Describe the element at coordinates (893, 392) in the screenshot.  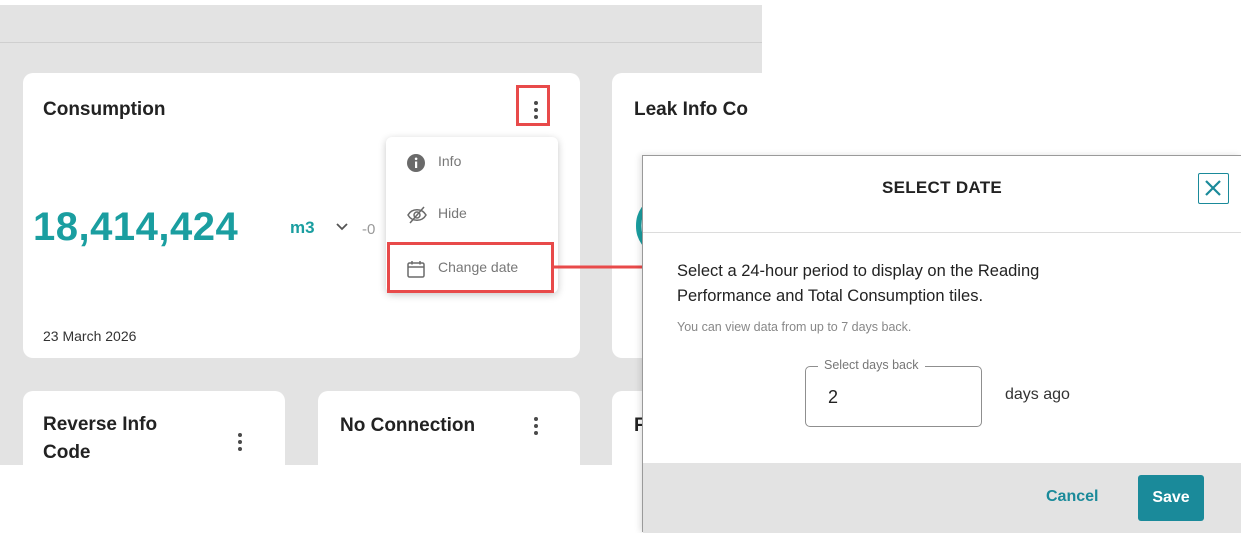
I see `days-back-field: Select days back 2` at that location.